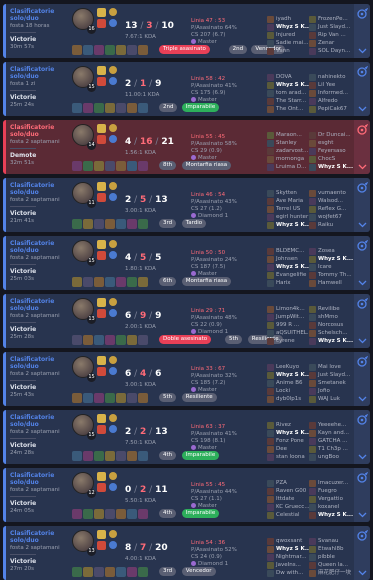 Image resolution: width=373 pixels, height=580 pixels. I want to click on team-player: Icare, so click(334, 267).